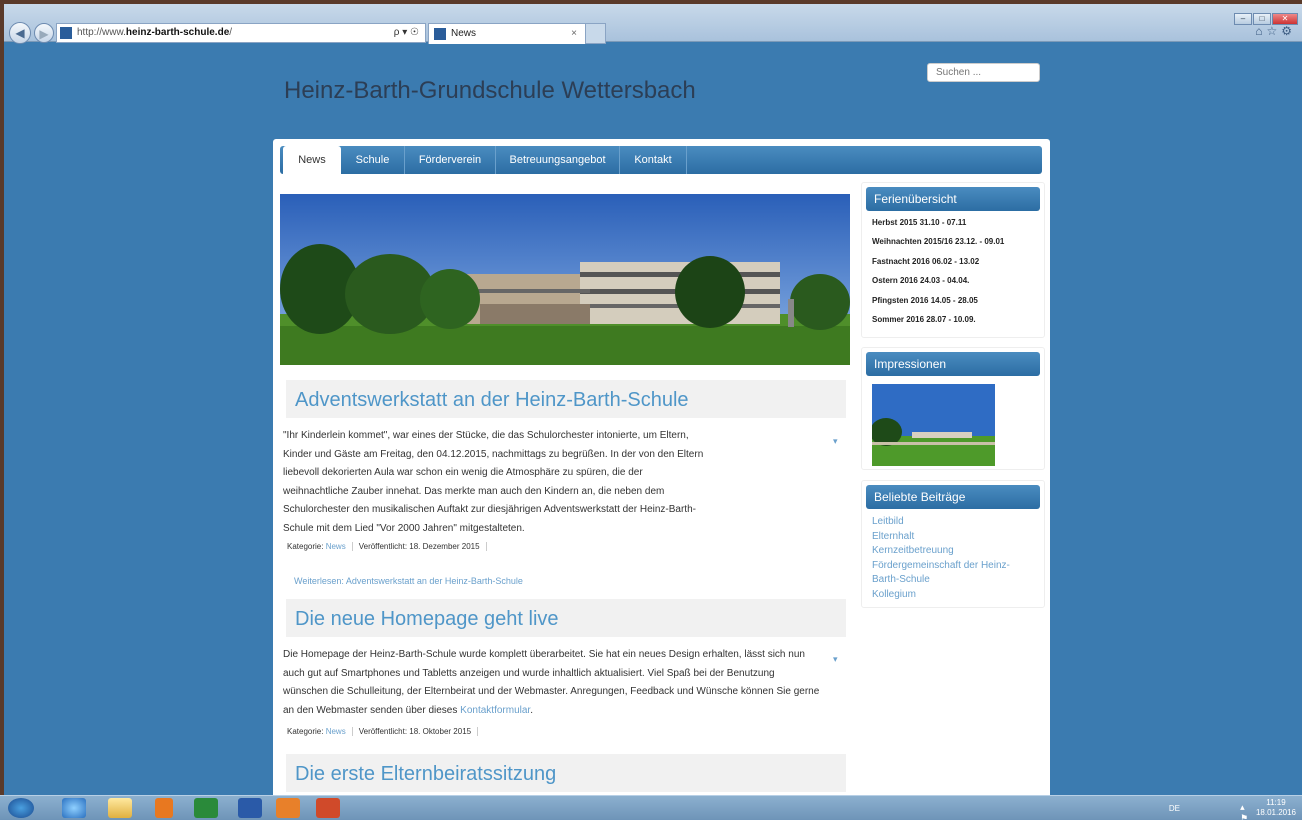 The height and width of the screenshot is (820, 1302). What do you see at coordinates (44, 33) in the screenshot?
I see `forward-button: ▶` at bounding box center [44, 33].